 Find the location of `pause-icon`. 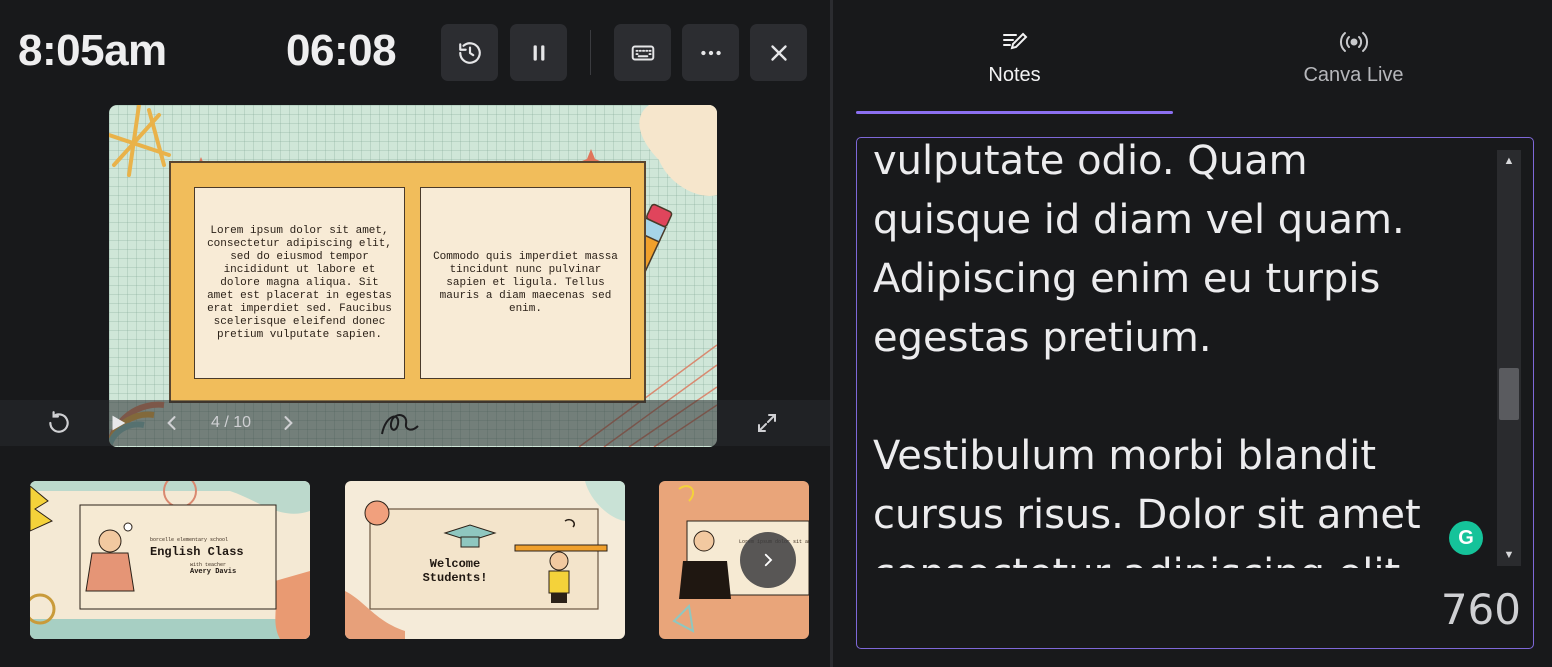

pause-icon is located at coordinates (538, 52).